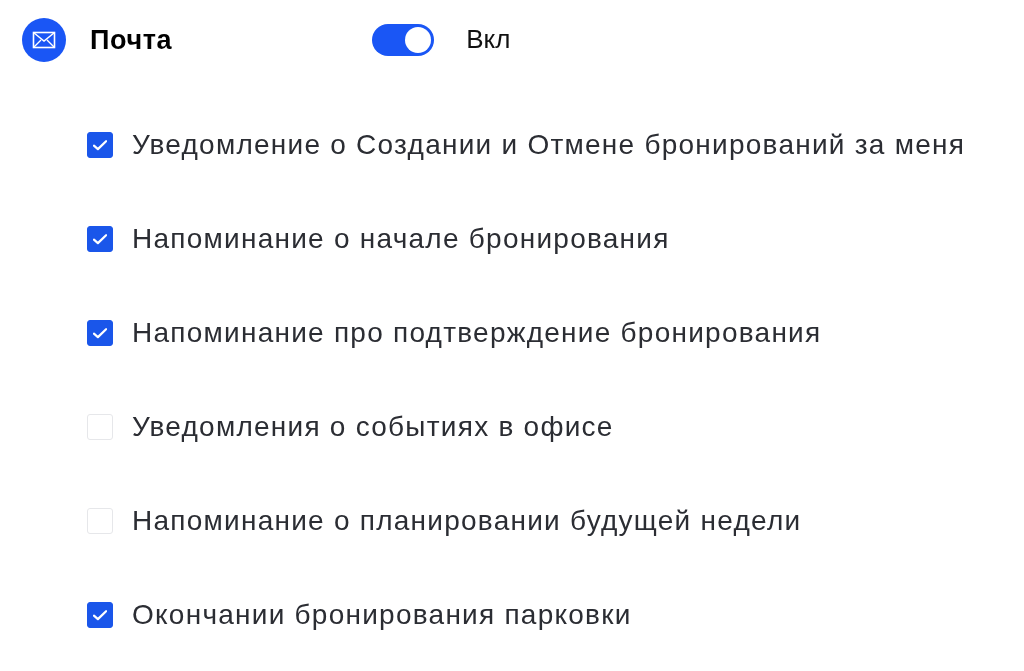 This screenshot has width=1024, height=671. What do you see at coordinates (403, 40) in the screenshot?
I see `toggle-switch` at bounding box center [403, 40].